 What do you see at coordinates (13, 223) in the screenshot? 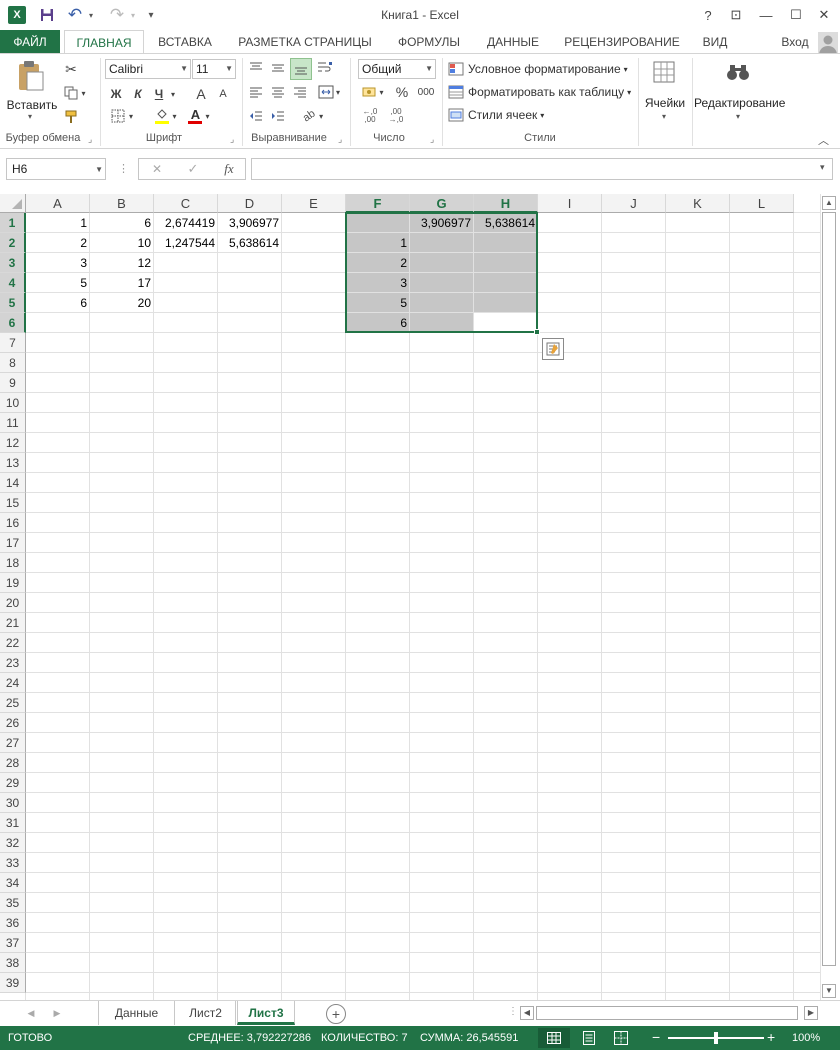
I see `row-header-1: 1` at bounding box center [13, 223].